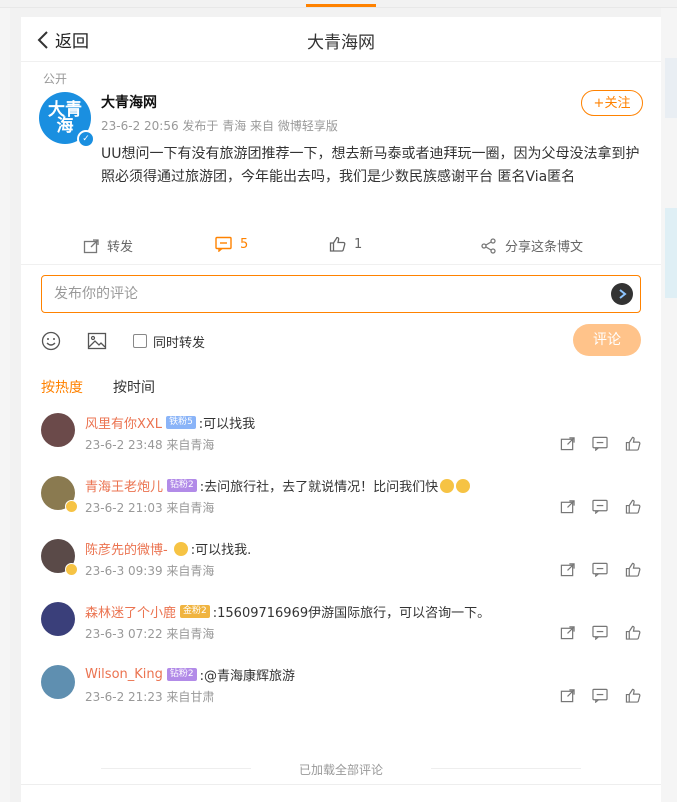 The image size is (677, 802). I want to click on comment-line: 森林迷了个小鹿 金粉2 :15609716969伊游国际旅行，可以咨询一下。, so click(287, 611).